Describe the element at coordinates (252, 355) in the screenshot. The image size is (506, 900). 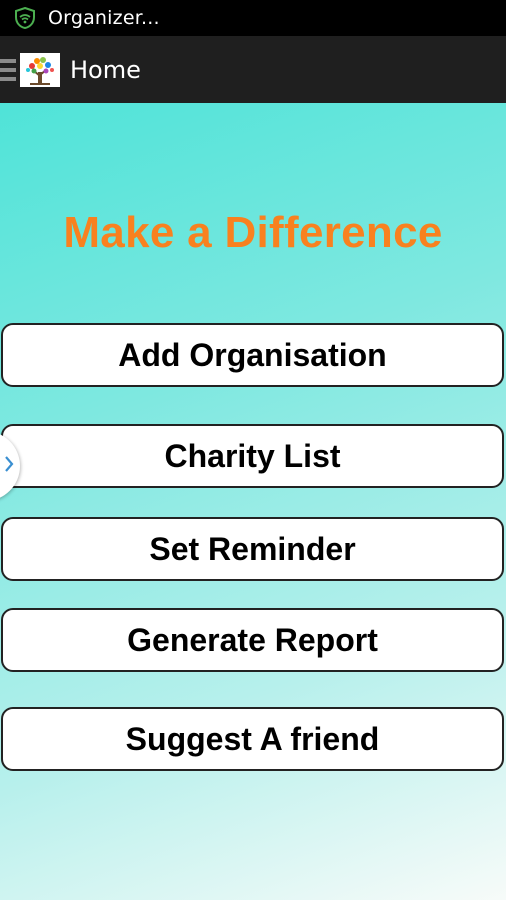
I see `add-organisation-button: Add Organisation` at that location.